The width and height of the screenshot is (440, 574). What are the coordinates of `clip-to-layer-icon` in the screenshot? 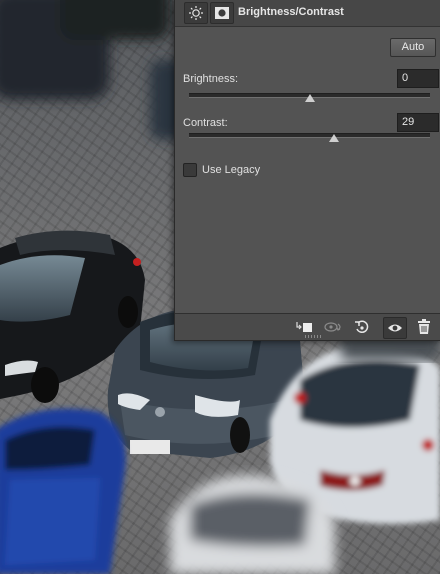 It's located at (304, 327).